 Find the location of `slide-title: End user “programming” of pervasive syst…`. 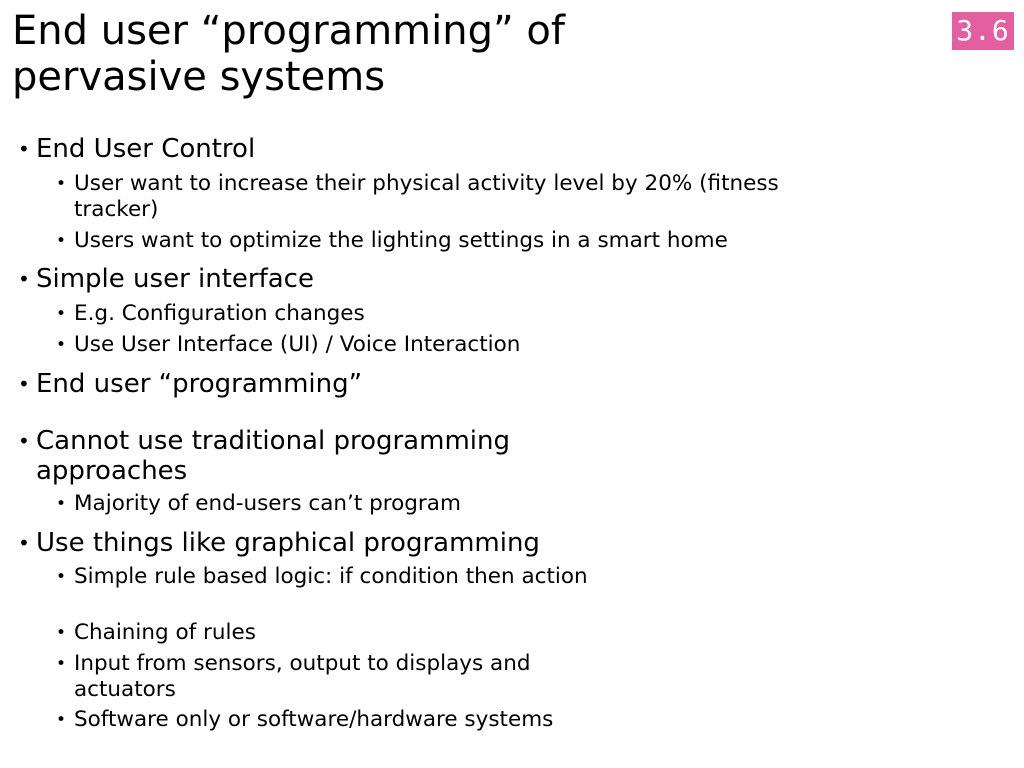

slide-title: End user “programming” of pervasive syst… is located at coordinates (288, 54).